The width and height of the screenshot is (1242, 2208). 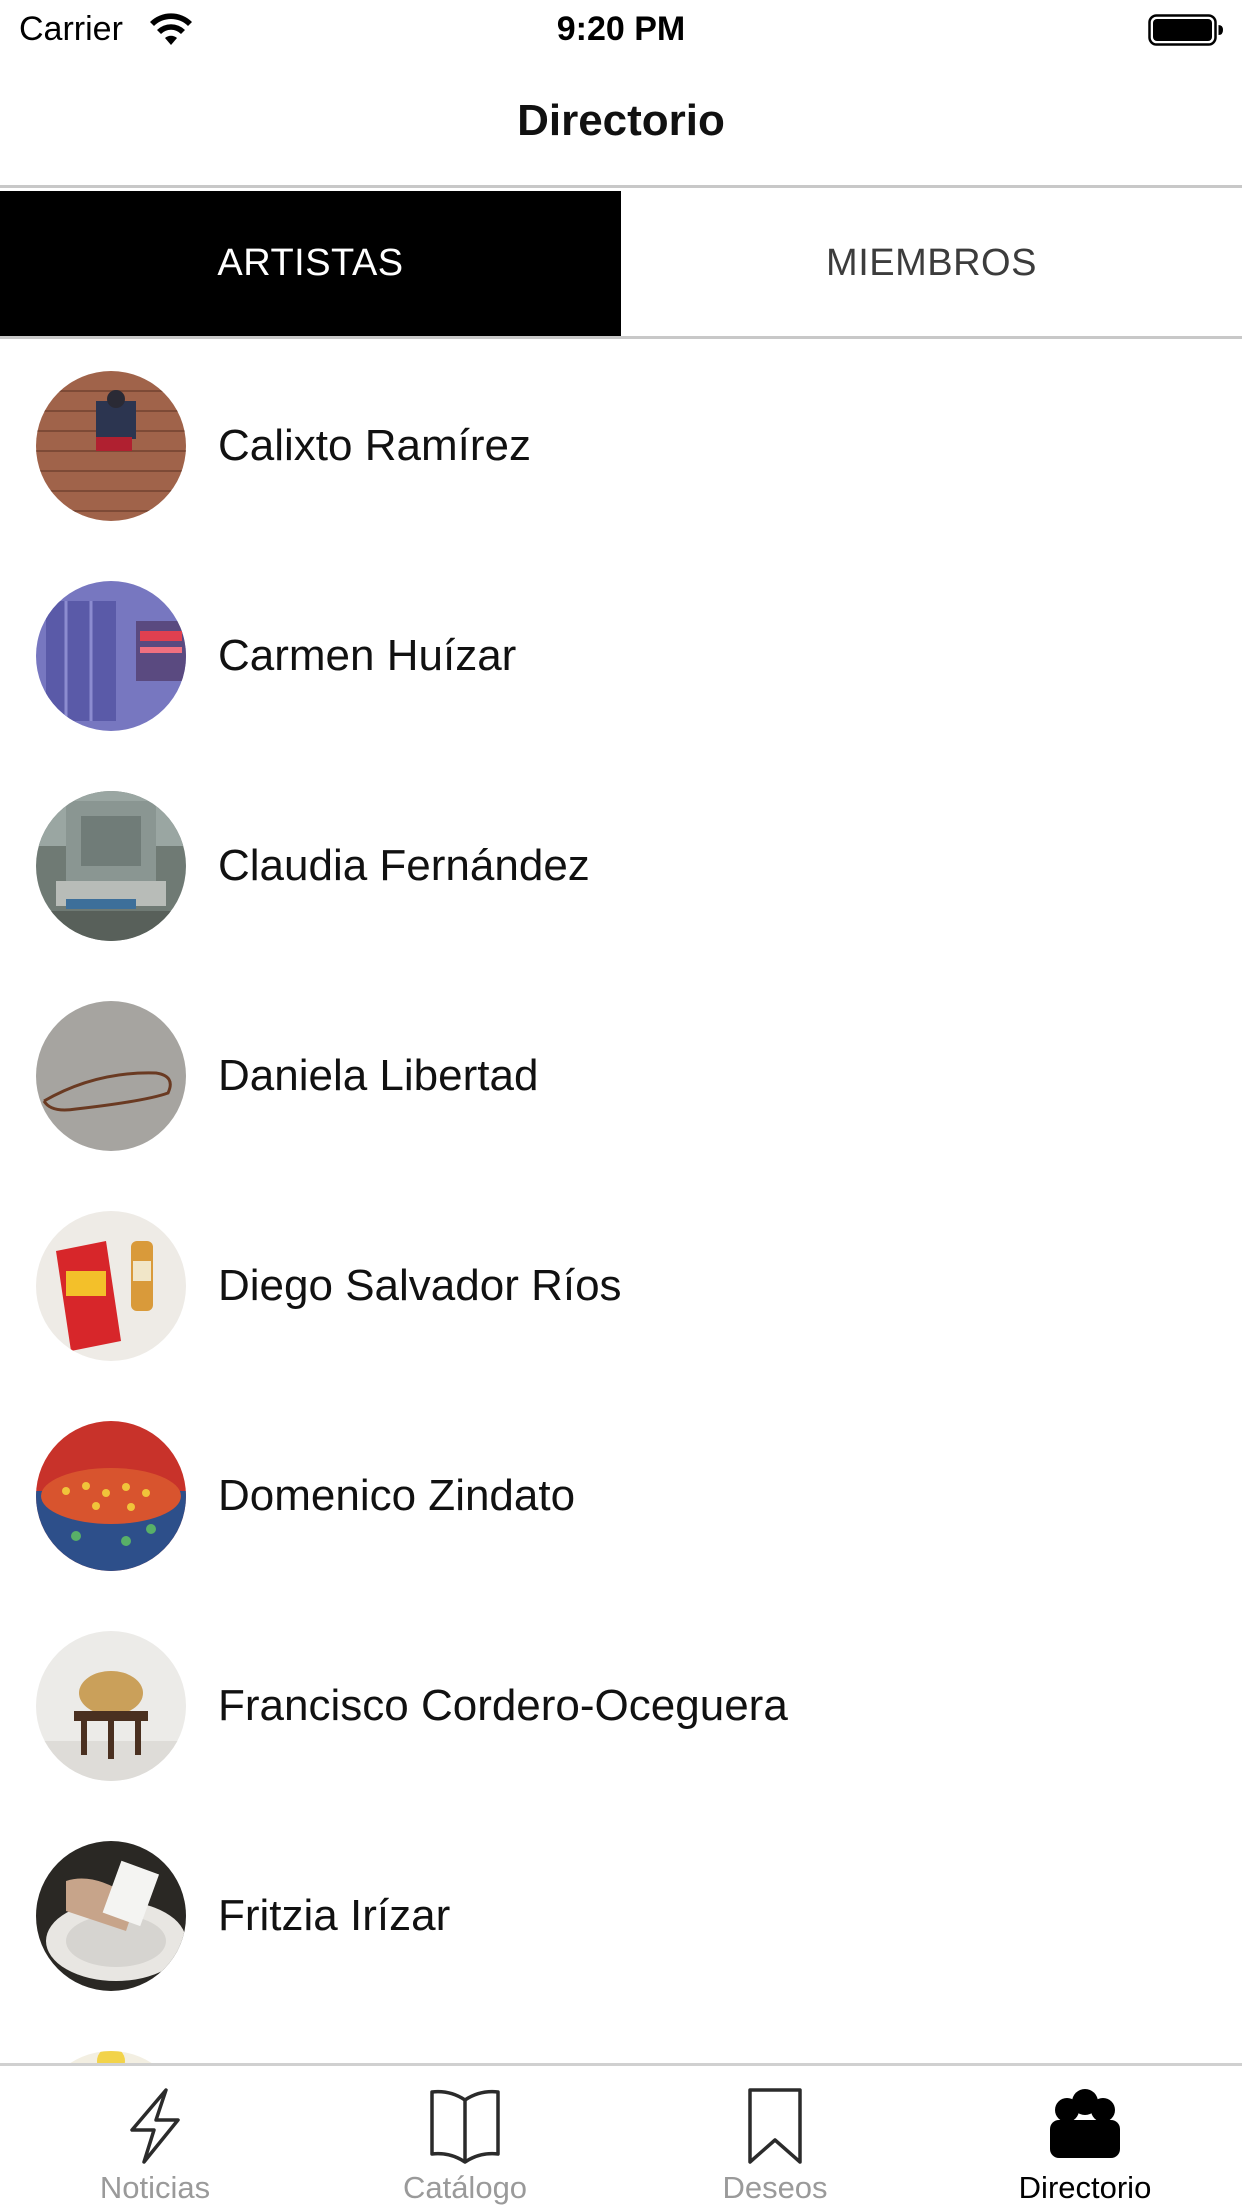 I want to click on artist-name: Claudia Fernández, so click(x=404, y=865).